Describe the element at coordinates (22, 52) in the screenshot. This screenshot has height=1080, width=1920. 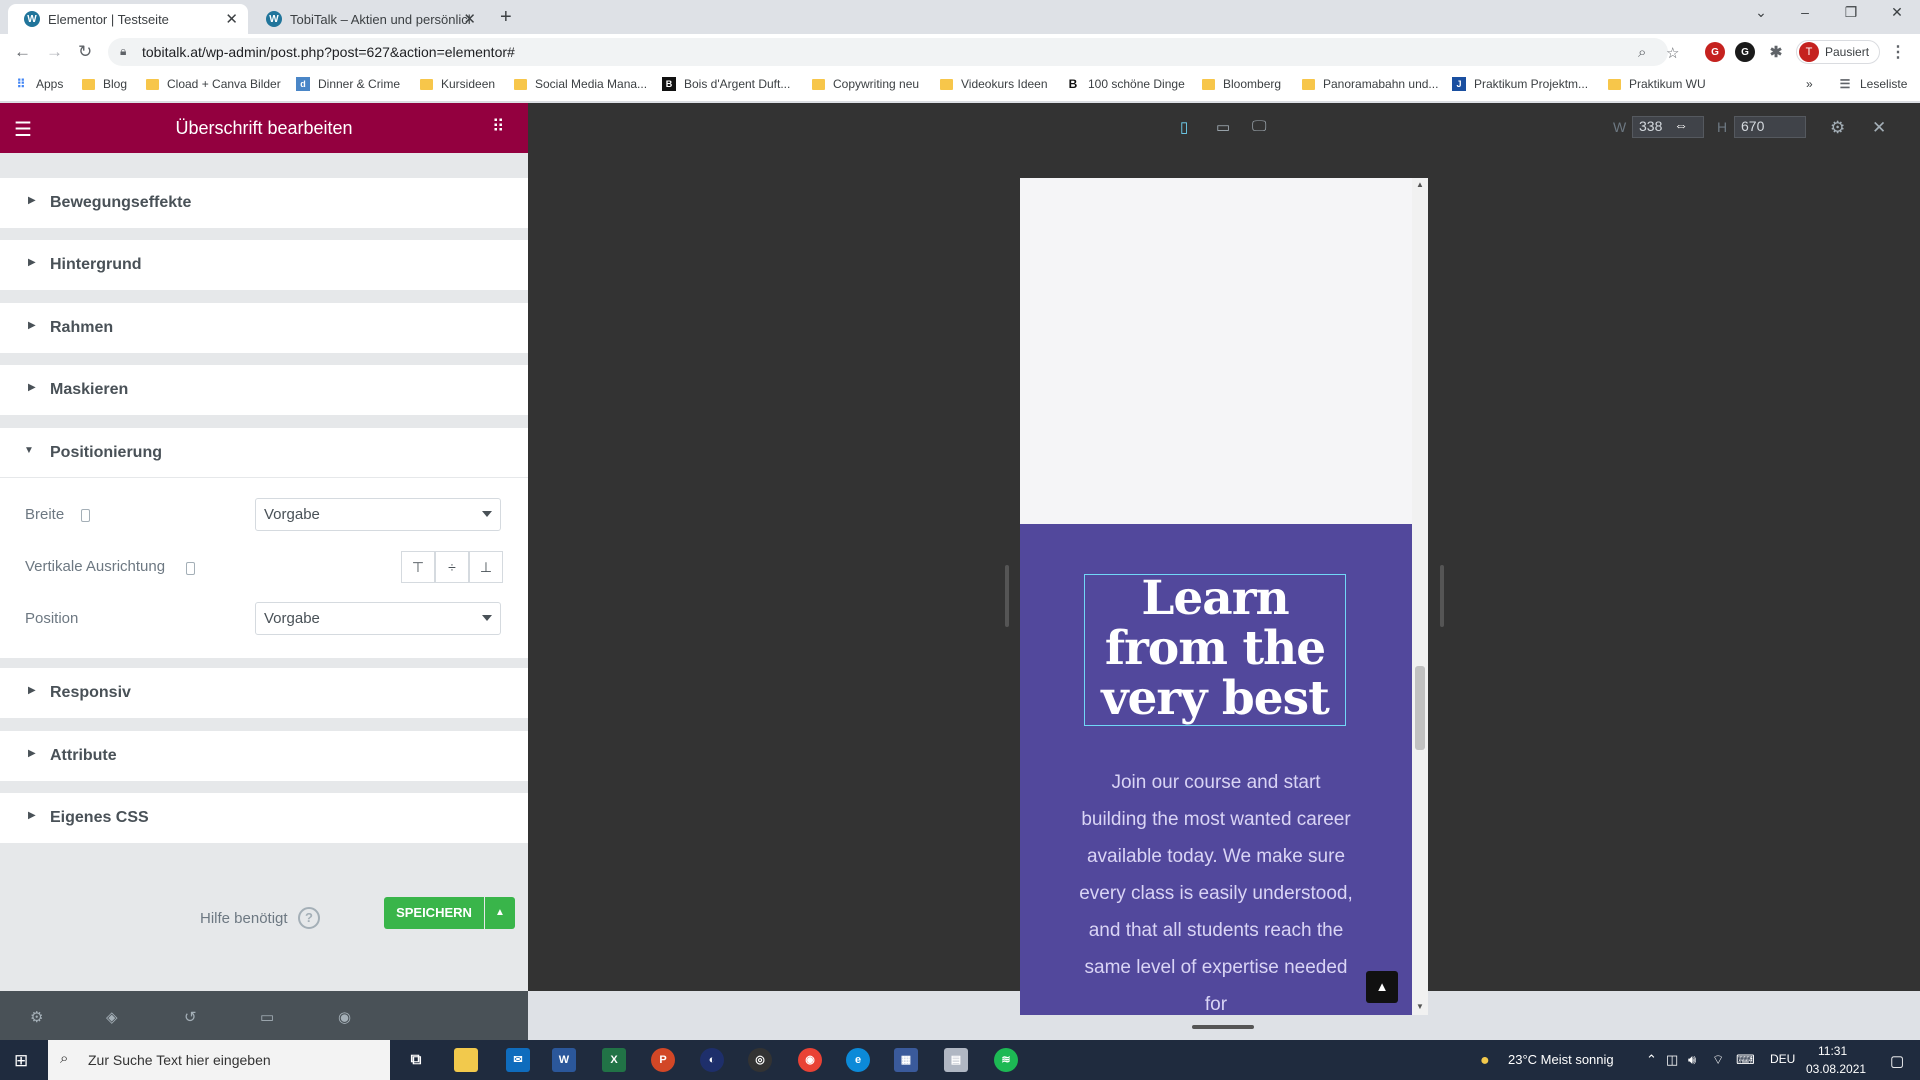
I see `back-icon: ←` at that location.